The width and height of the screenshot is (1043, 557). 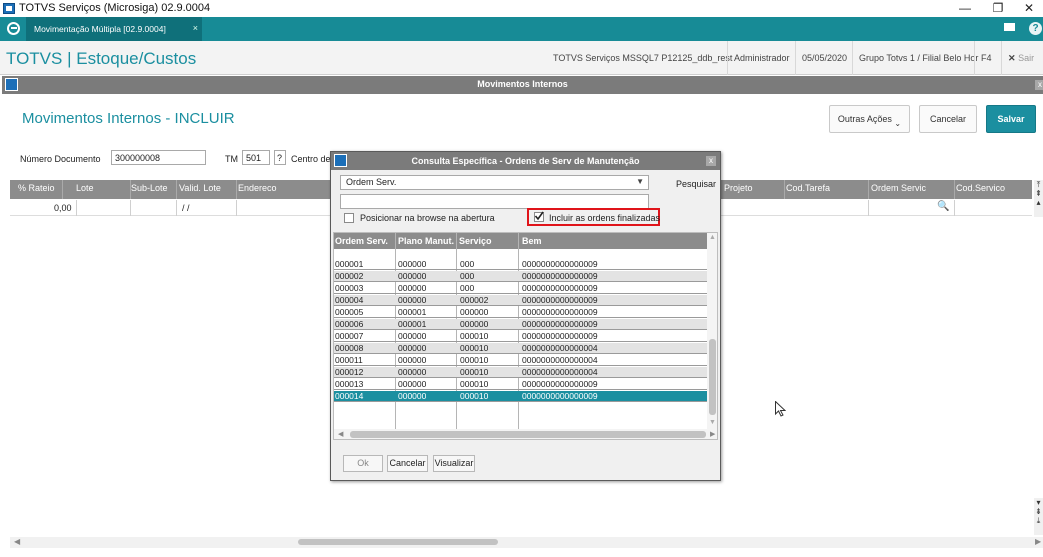 I want to click on col-cod-servico: Cod.Servico, so click(x=980, y=188).